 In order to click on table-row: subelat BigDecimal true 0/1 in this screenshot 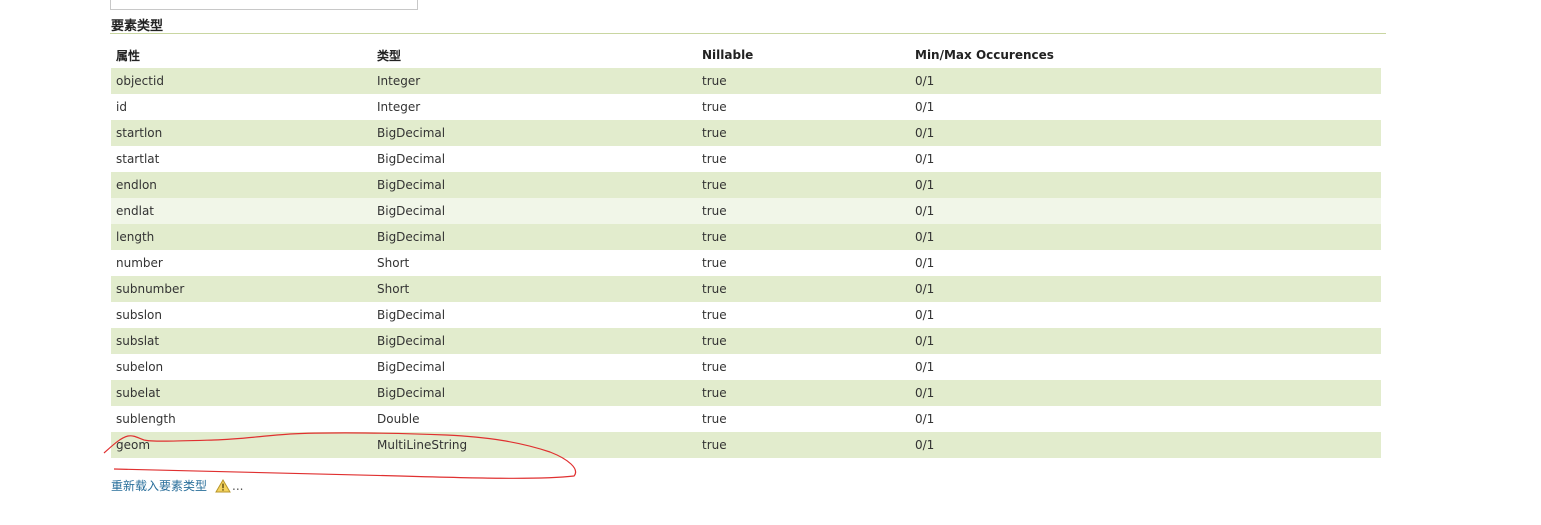, I will do `click(746, 393)`.